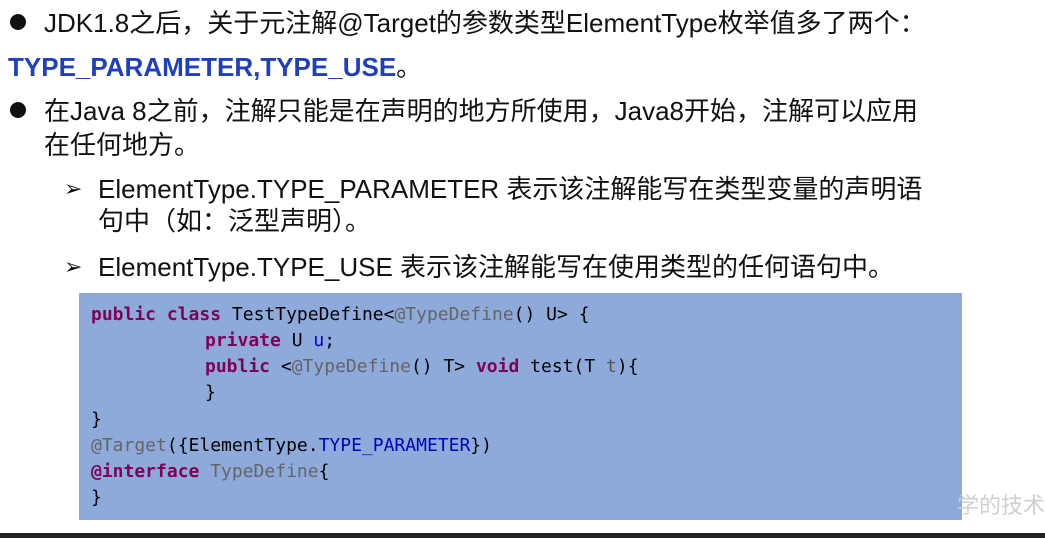 The width and height of the screenshot is (1045, 538). I want to click on code-line-8: }, so click(96, 497).